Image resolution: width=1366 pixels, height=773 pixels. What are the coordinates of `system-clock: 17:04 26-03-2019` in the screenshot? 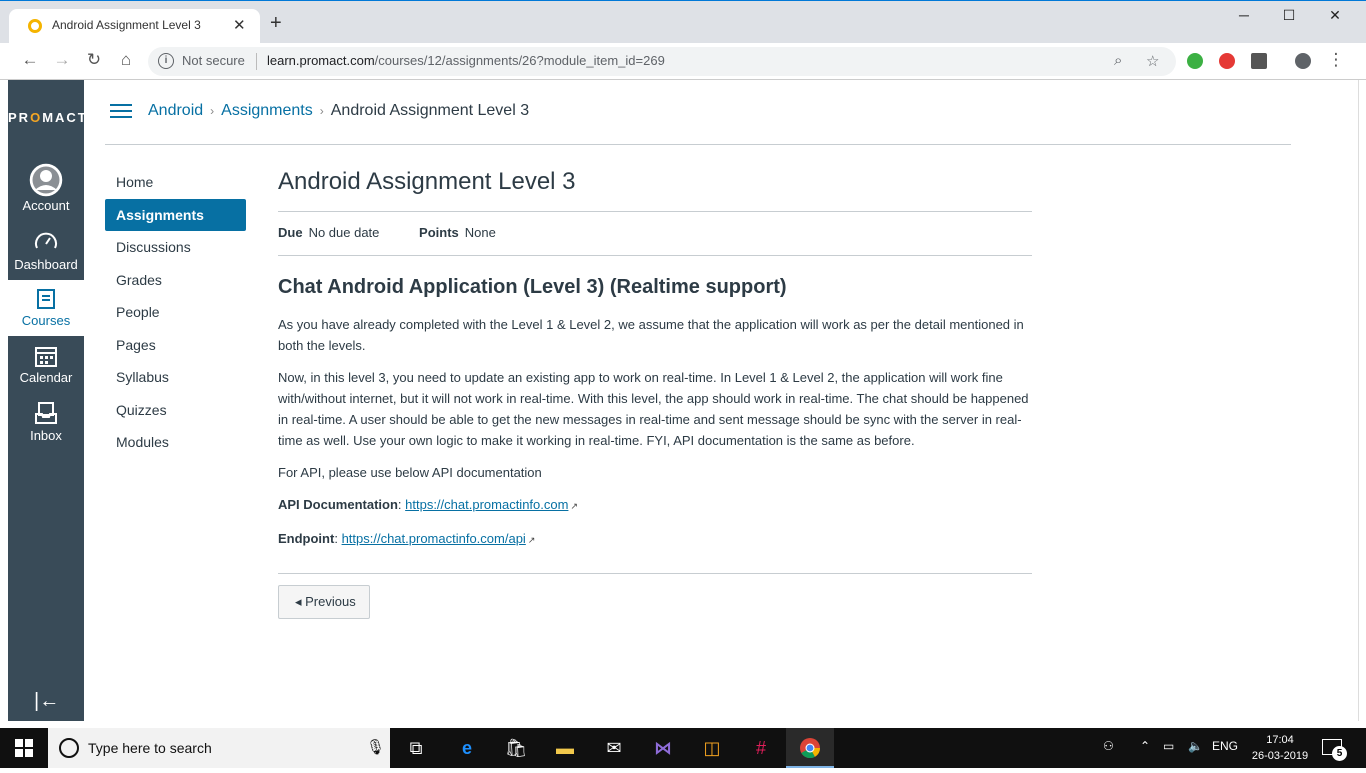 It's located at (1280, 748).